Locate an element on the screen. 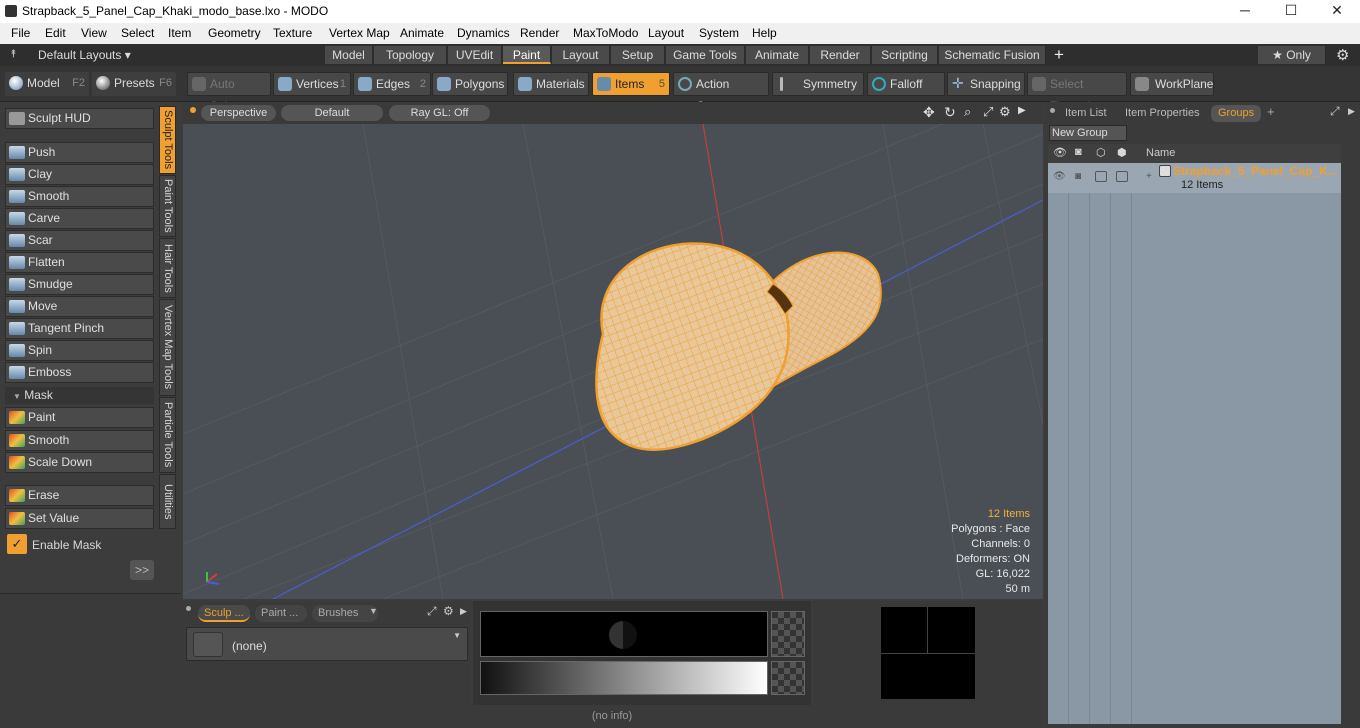 The width and height of the screenshot is (1360, 728). workplane-button: WorkPlane is located at coordinates (1172, 84).